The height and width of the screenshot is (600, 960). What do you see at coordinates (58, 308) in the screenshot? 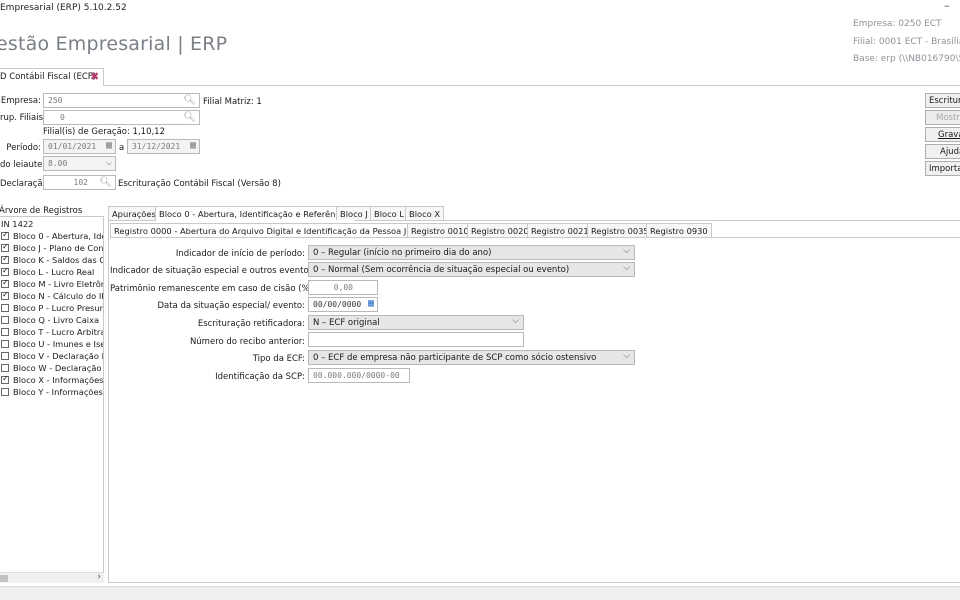
I see `tree-item-label: Bloco P - Lucro Presumi` at bounding box center [58, 308].